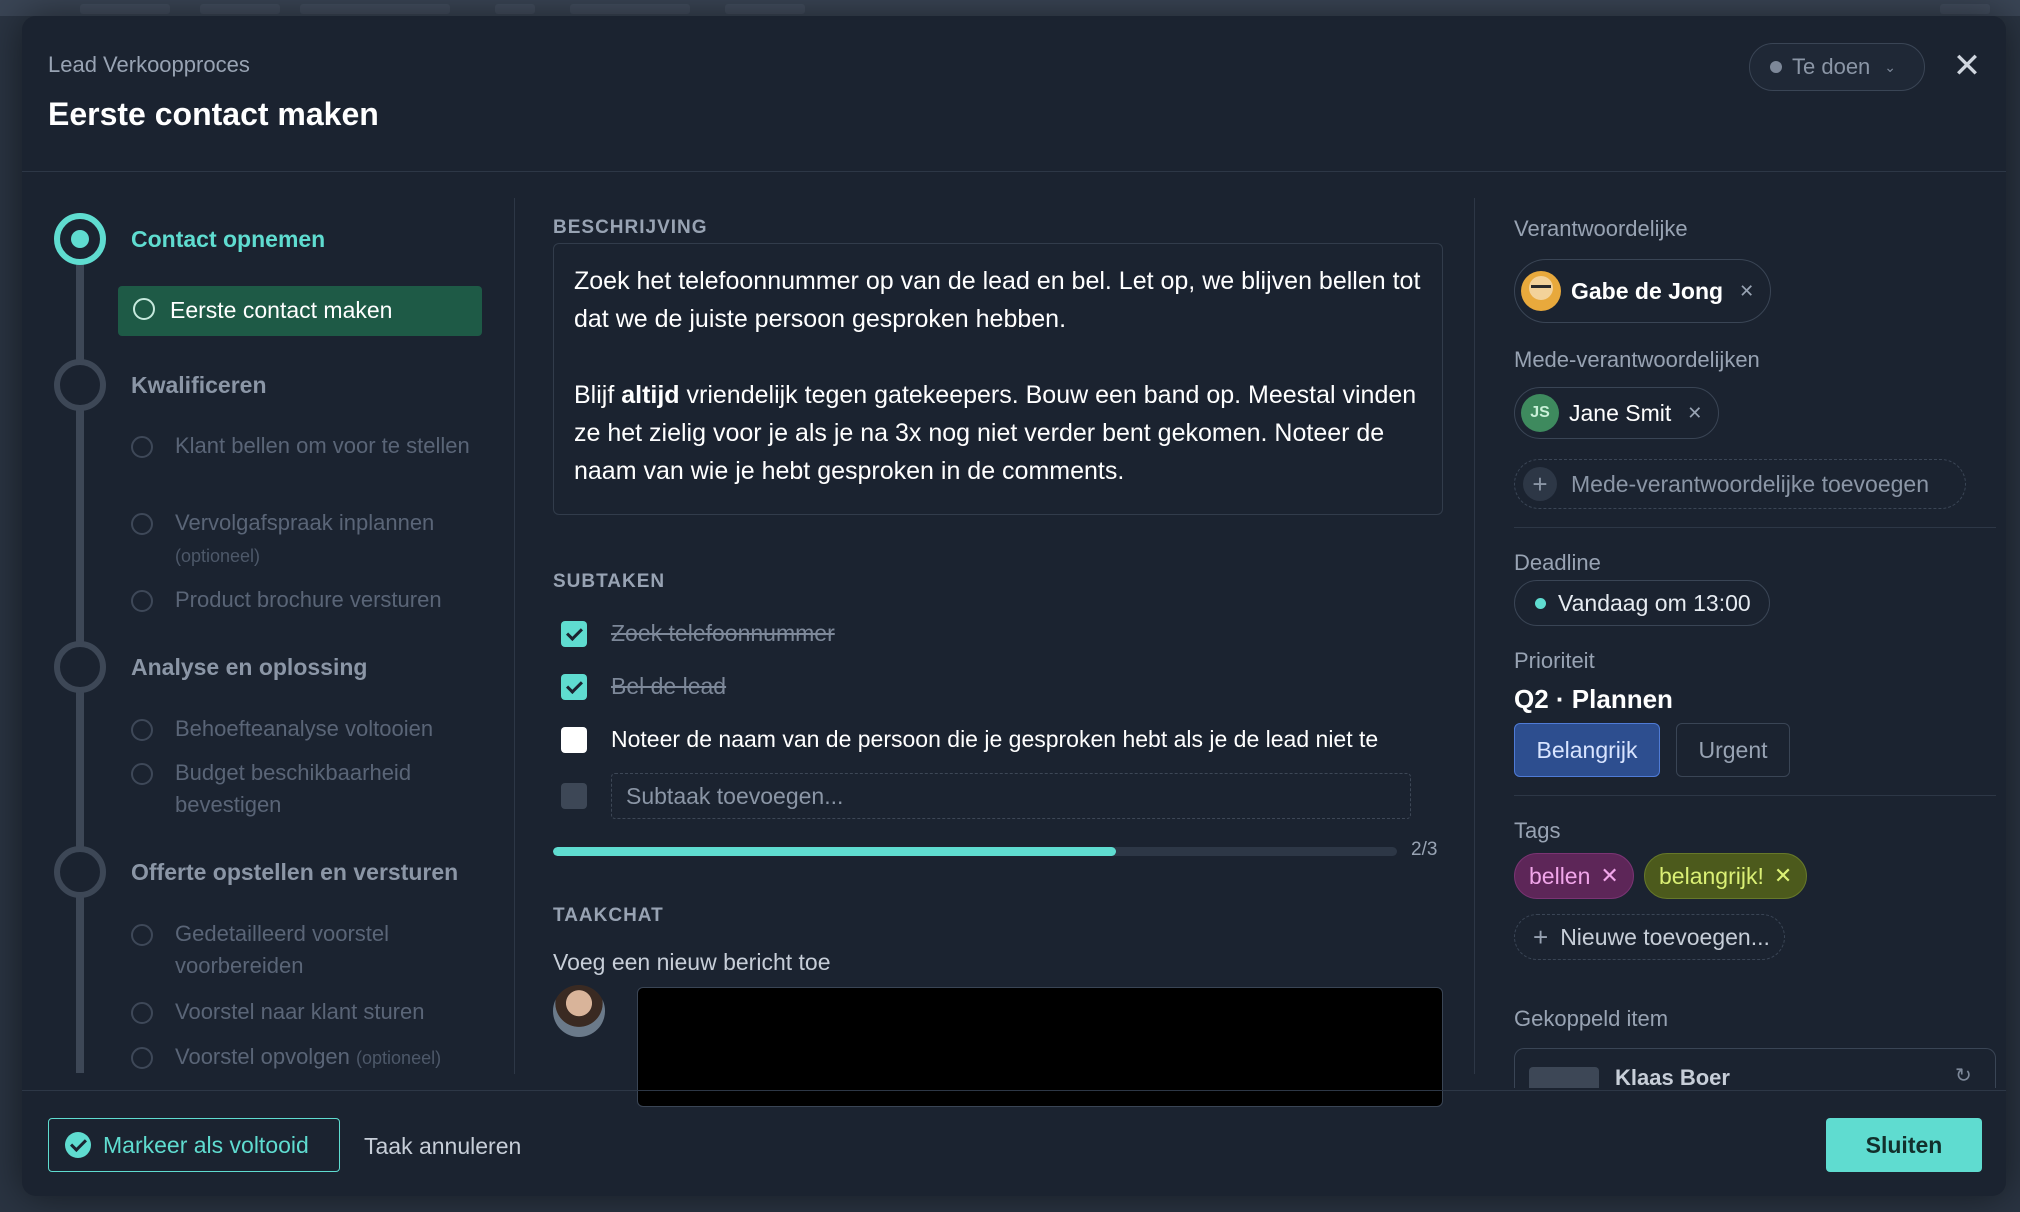  I want to click on step-item-budget: Budget beschikbaarheid bevestigen, so click(313, 789).